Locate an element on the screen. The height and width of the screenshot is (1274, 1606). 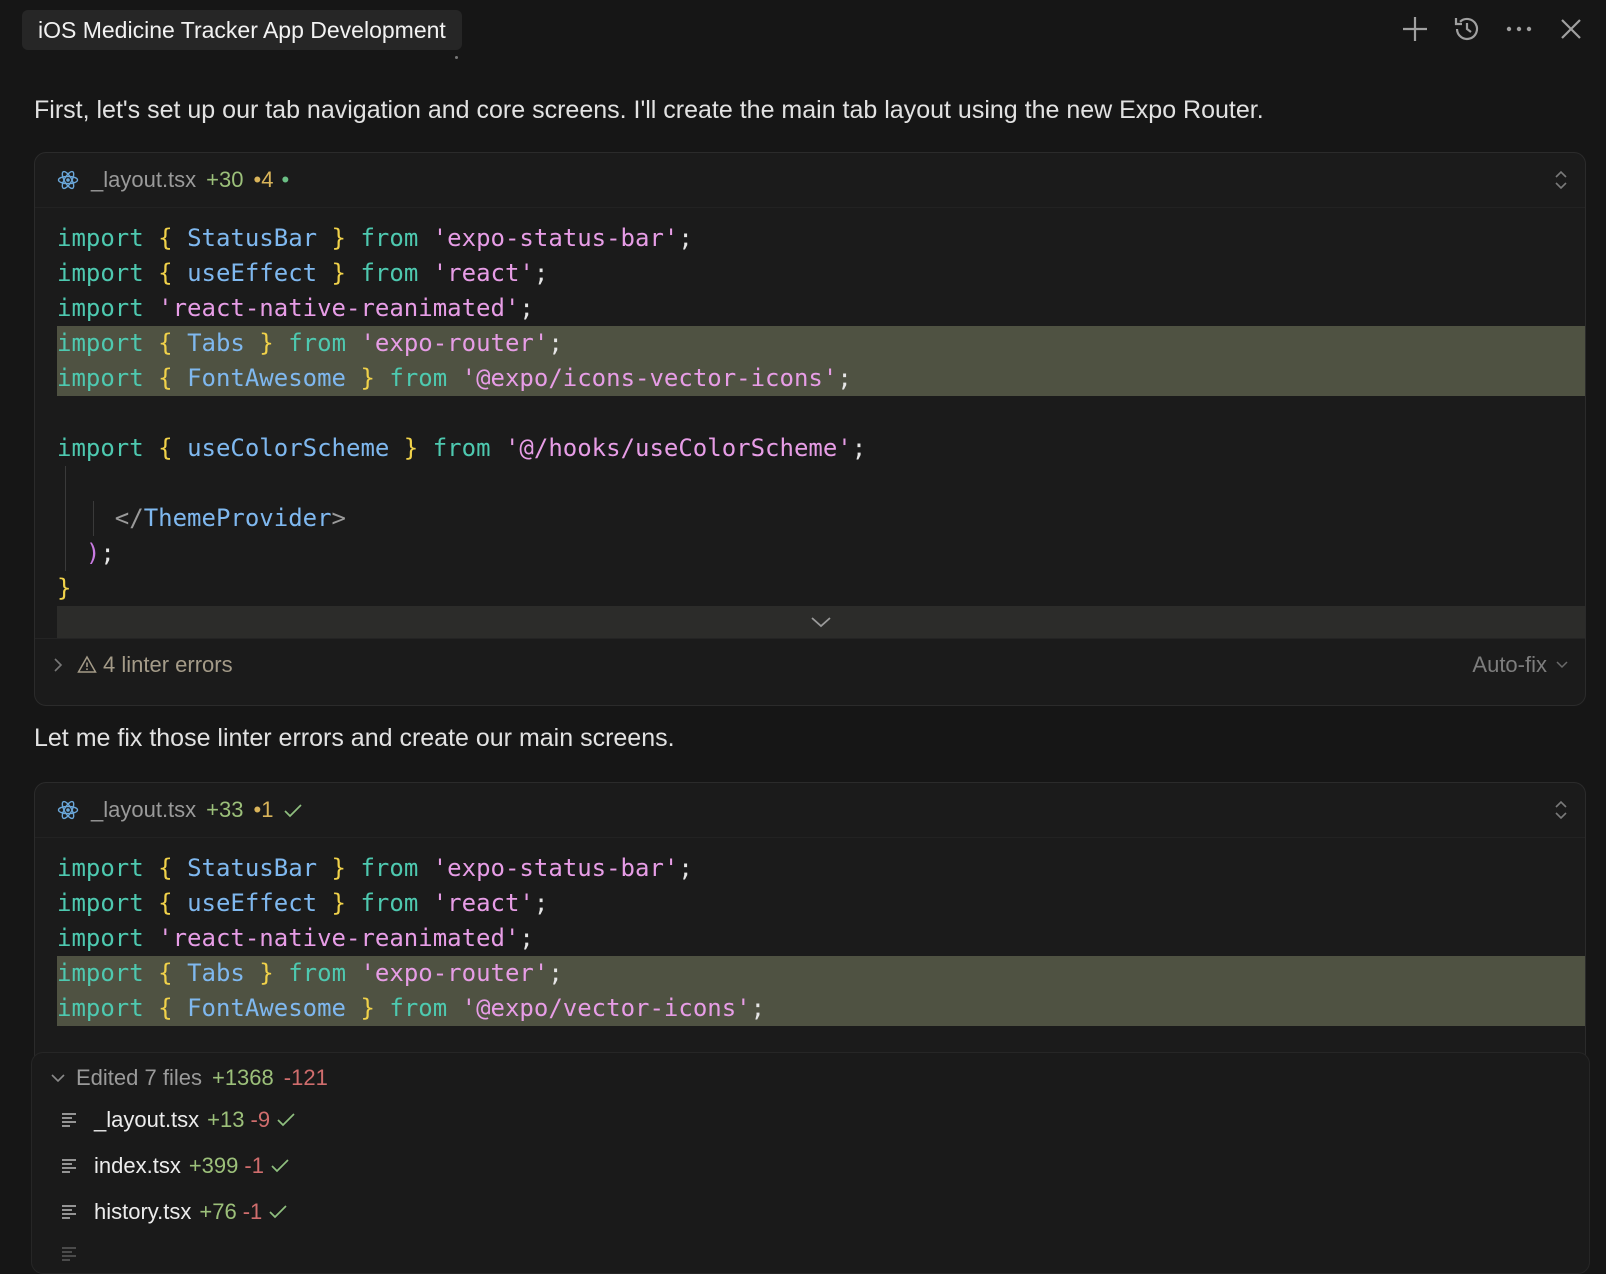
file-name: _layout.tsx is located at coordinates (147, 1119).